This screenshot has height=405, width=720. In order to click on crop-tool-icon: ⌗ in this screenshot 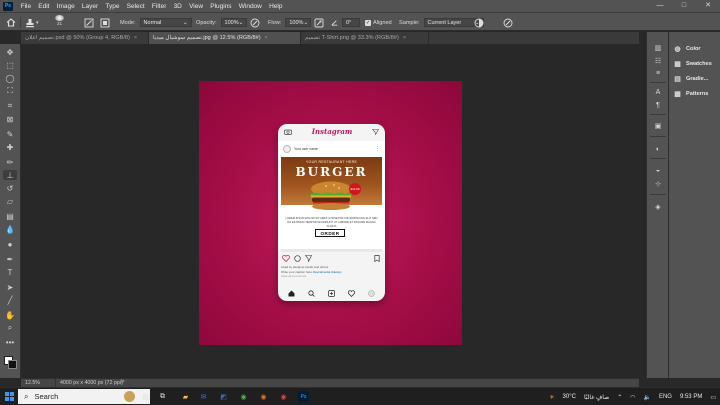, I will do `click(10, 106)`.